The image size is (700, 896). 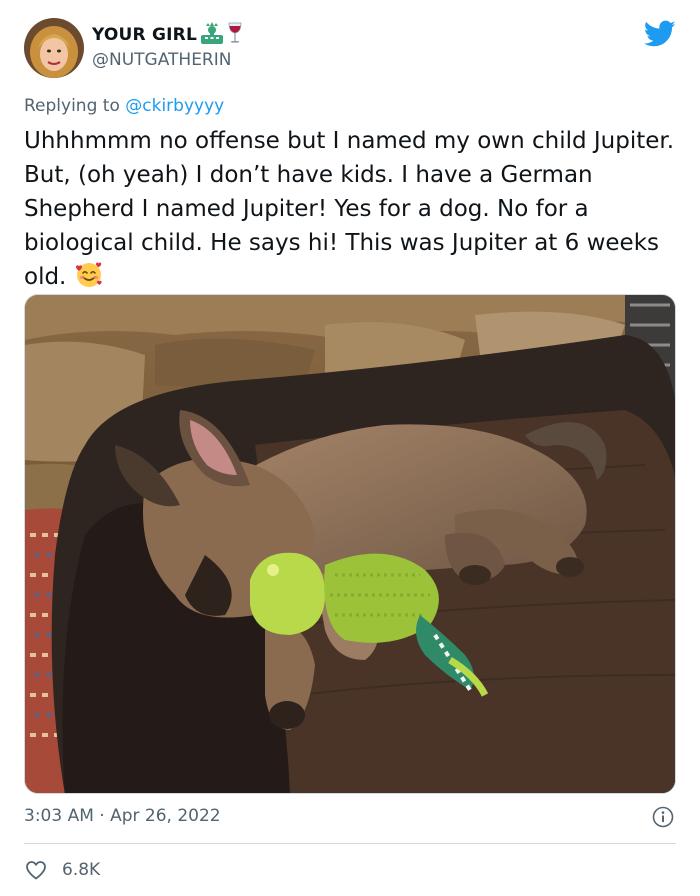 I want to click on reply-mention-link: @ckirbyyyy, so click(x=174, y=106).